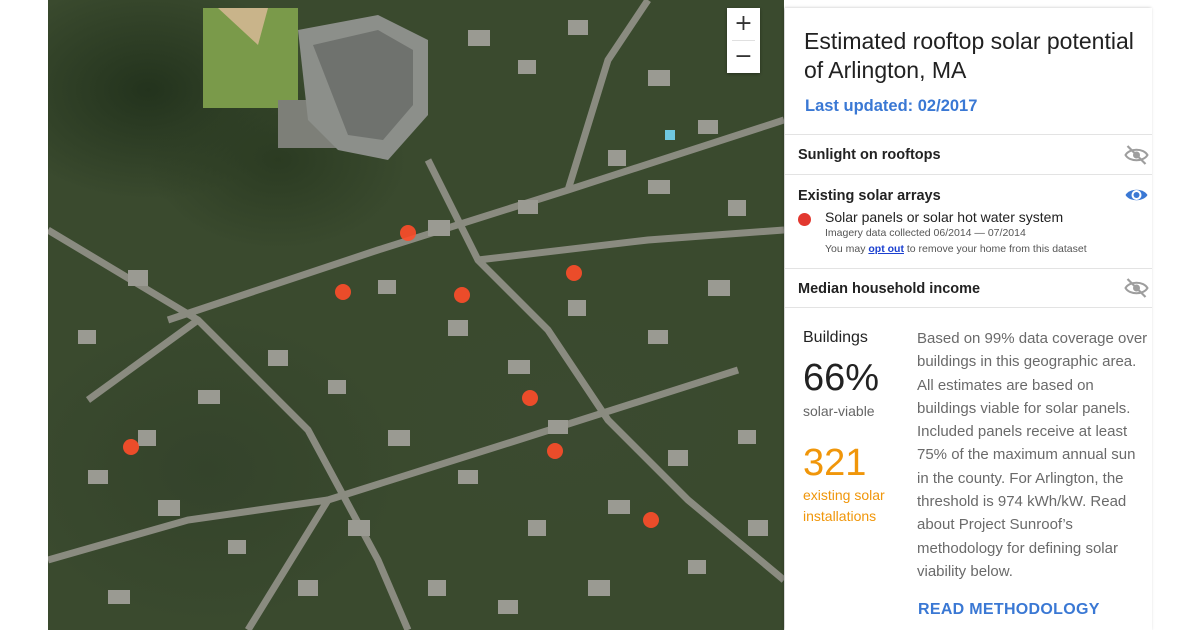 The image size is (1200, 630). Describe the element at coordinates (835, 463) in the screenshot. I see `installations-count: 321` at that location.